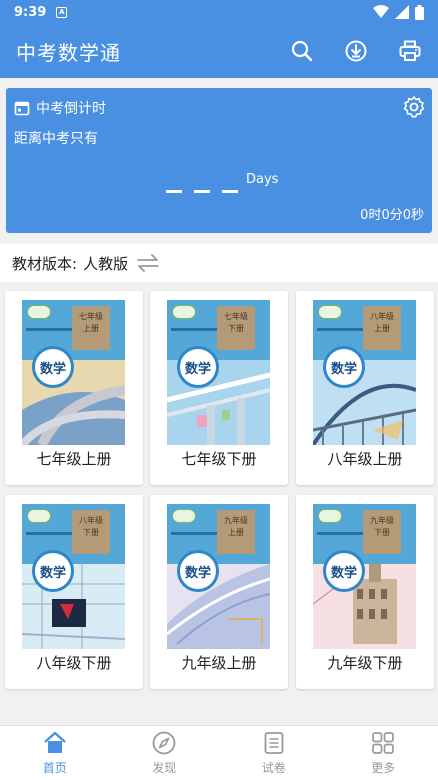 The height and width of the screenshot is (780, 438). I want to click on nav-more-label: 更多, so click(383, 768).